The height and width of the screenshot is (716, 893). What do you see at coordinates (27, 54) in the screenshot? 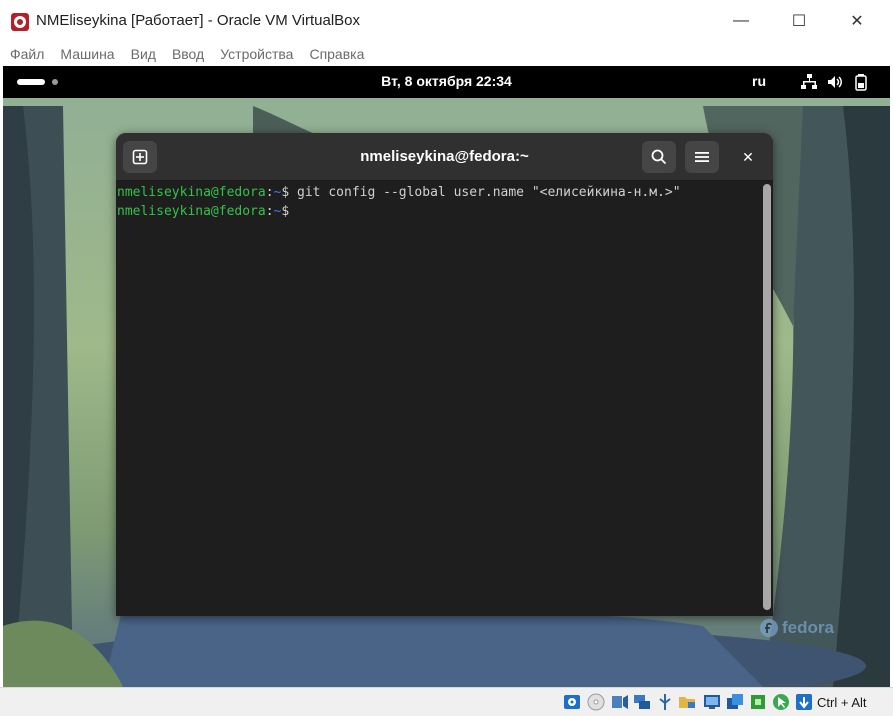
I see `menu-file: Файл` at bounding box center [27, 54].